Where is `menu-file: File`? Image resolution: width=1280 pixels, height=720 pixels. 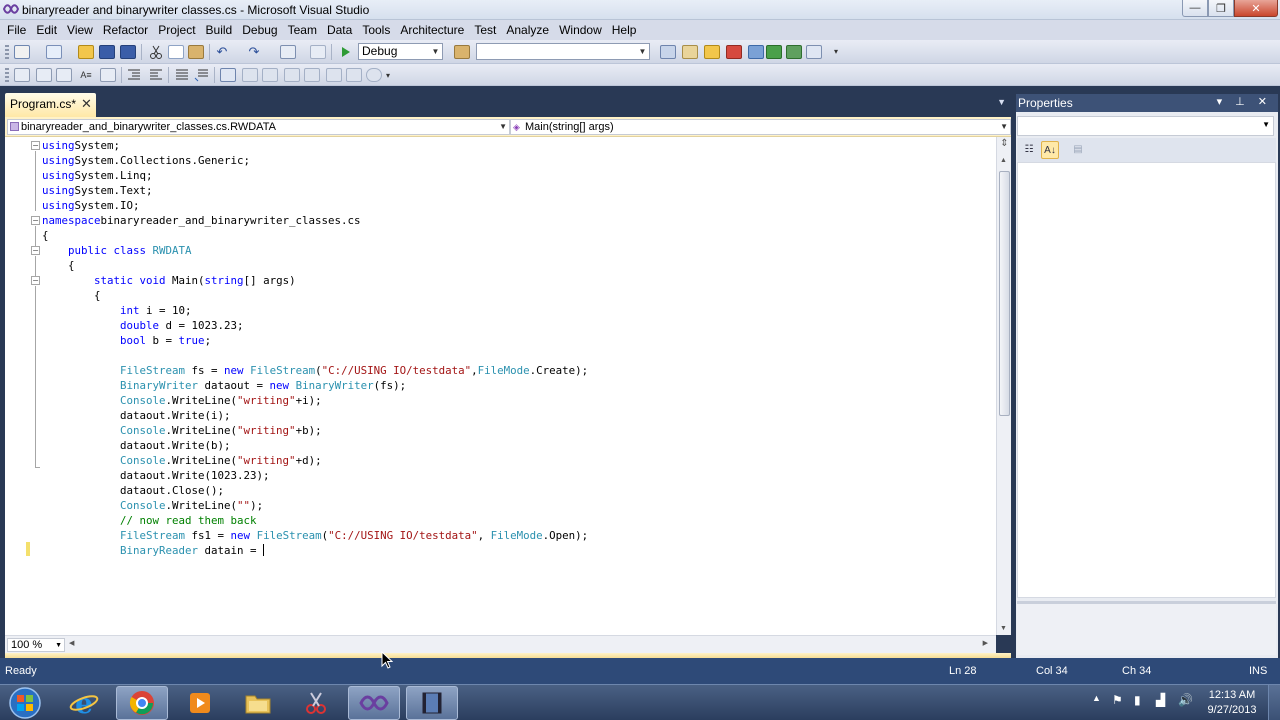
menu-file: File is located at coordinates (16, 30).